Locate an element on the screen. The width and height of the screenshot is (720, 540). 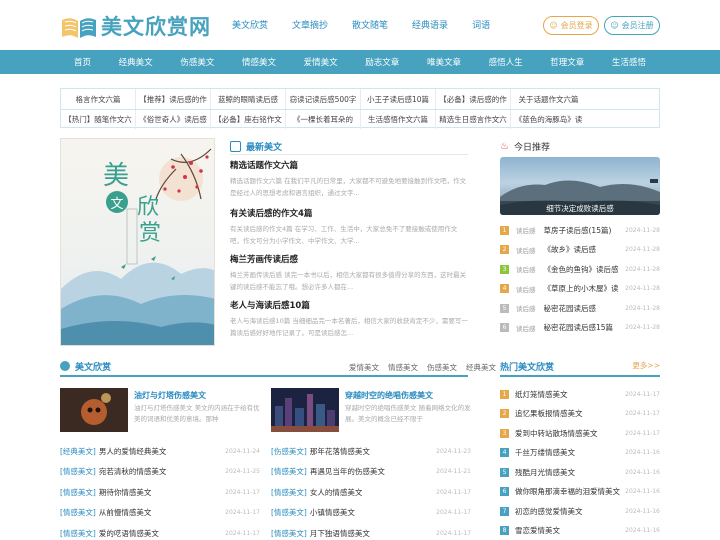
grid-link: 关于话题作文六篇 is located at coordinates (548, 99).